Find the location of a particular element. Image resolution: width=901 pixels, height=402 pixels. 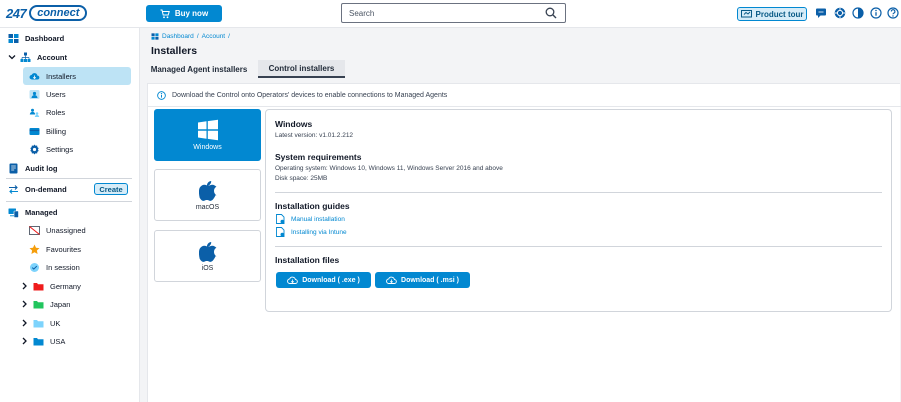

guide-link-label: Installing via Intune is located at coordinates (319, 232).